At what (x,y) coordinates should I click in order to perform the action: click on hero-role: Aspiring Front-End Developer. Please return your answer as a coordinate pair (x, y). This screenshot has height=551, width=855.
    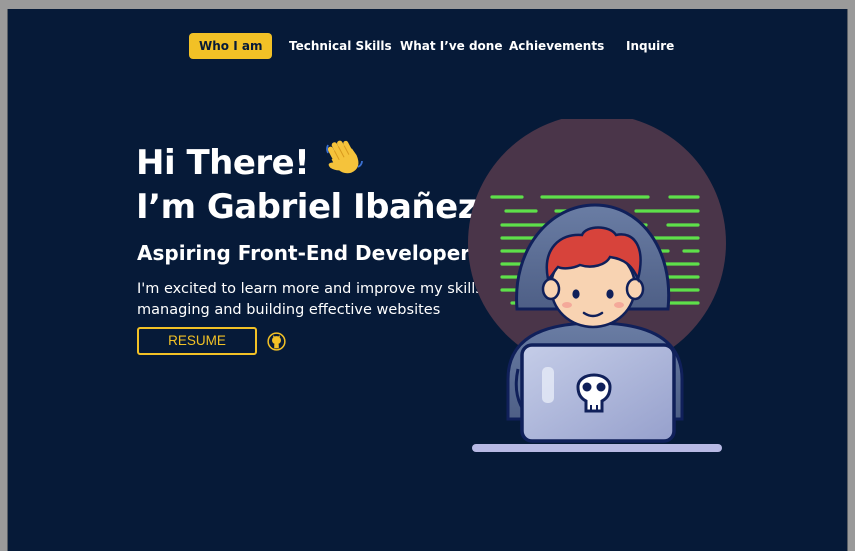
    Looking at the image, I should click on (304, 253).